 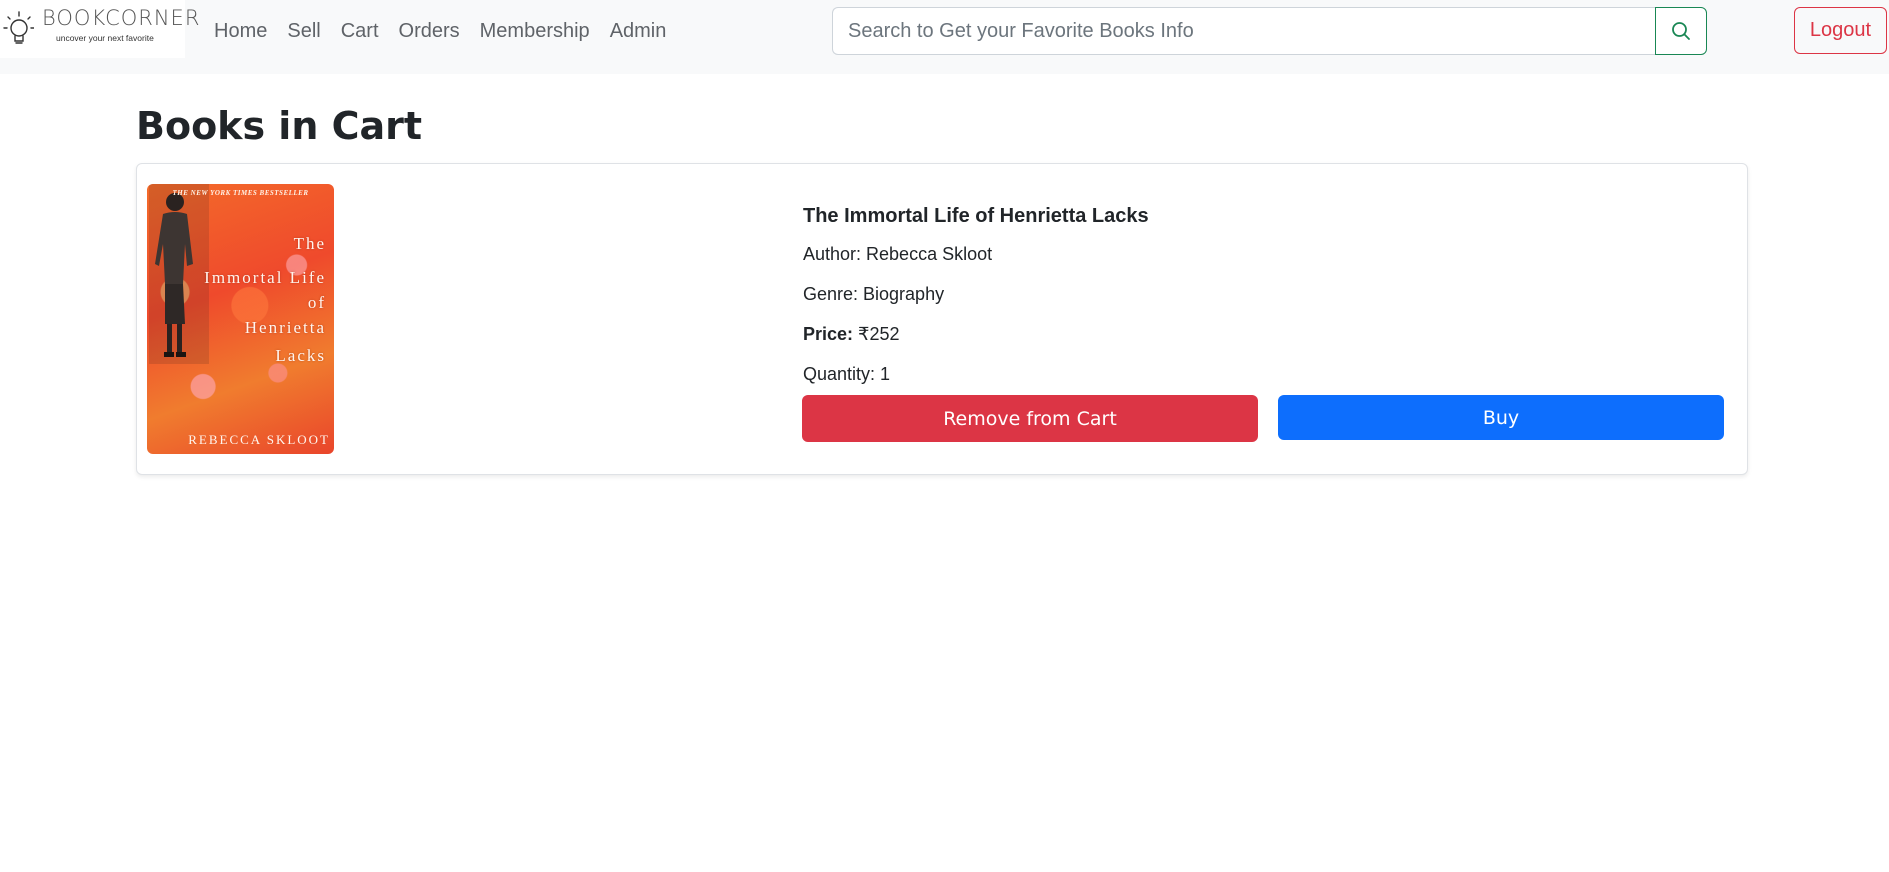 I want to click on brand-logo: BOOKCORNER uncover your next favorite, so click(x=99, y=29).